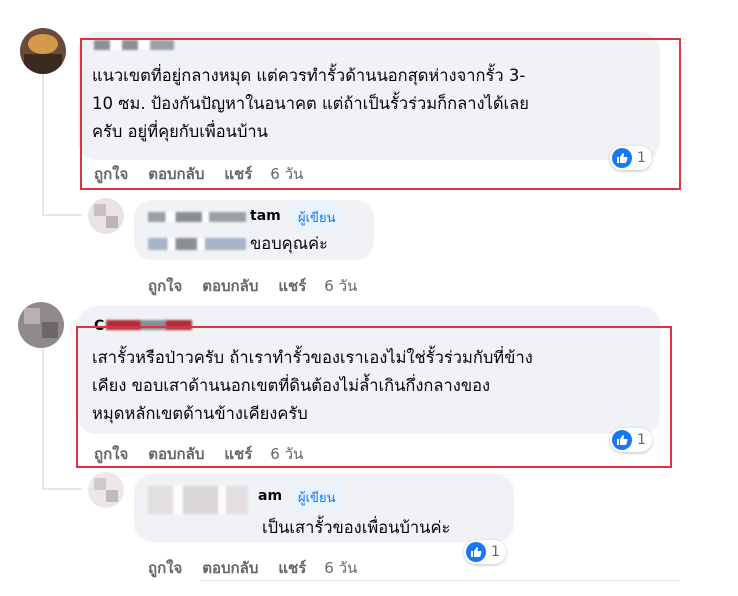  I want to click on thumbs-up-icon, so click(476, 552).